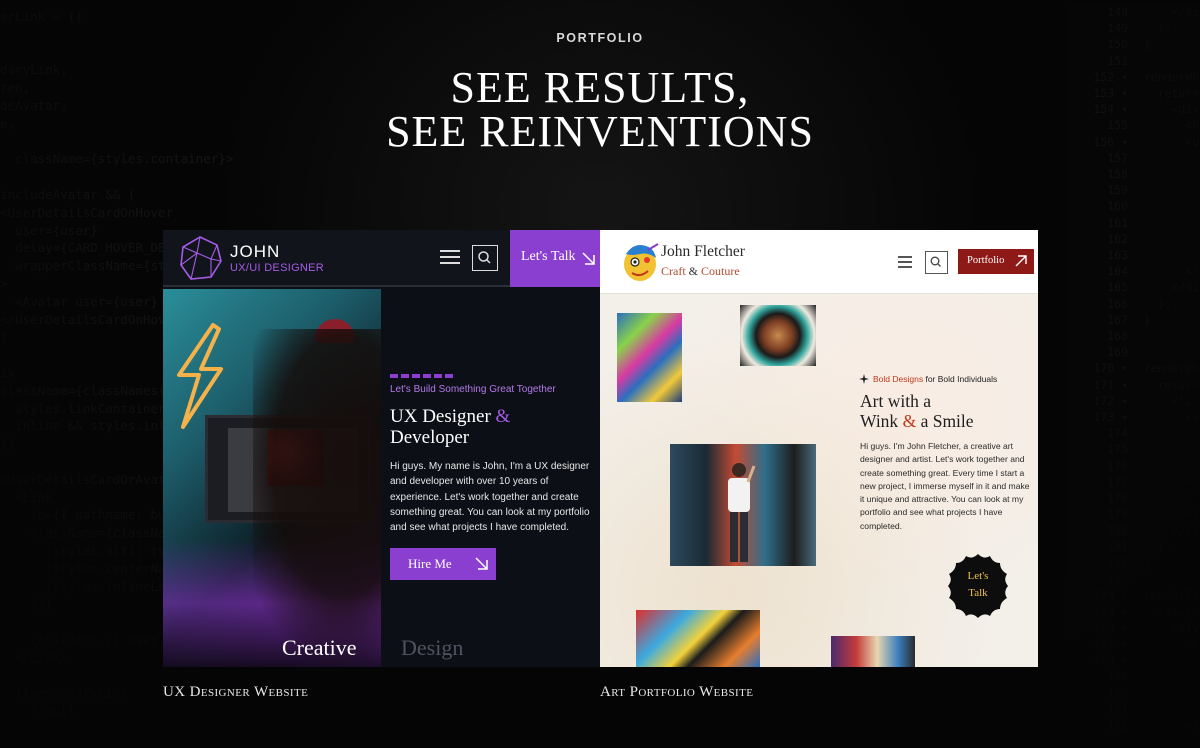 The height and width of the screenshot is (748, 1200). Describe the element at coordinates (319, 647) in the screenshot. I see `ux-bottom-word-creative: Creative` at that location.